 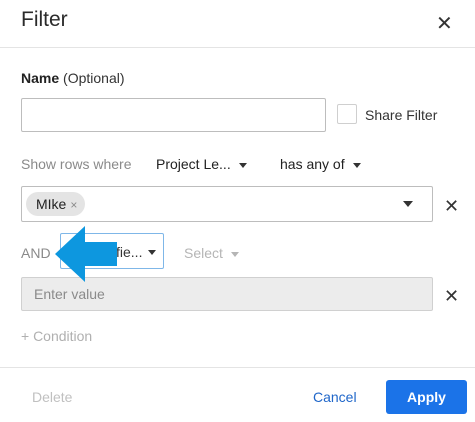 What do you see at coordinates (347, 114) in the screenshot?
I see `share-filter-checkbox` at bounding box center [347, 114].